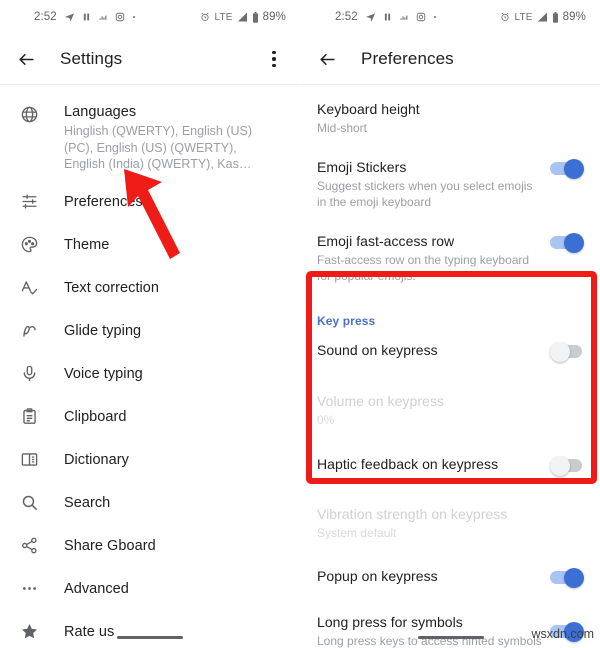 Image resolution: width=600 pixels, height=648 pixels. What do you see at coordinates (274, 59) in the screenshot?
I see `overflow-menu-icon` at bounding box center [274, 59].